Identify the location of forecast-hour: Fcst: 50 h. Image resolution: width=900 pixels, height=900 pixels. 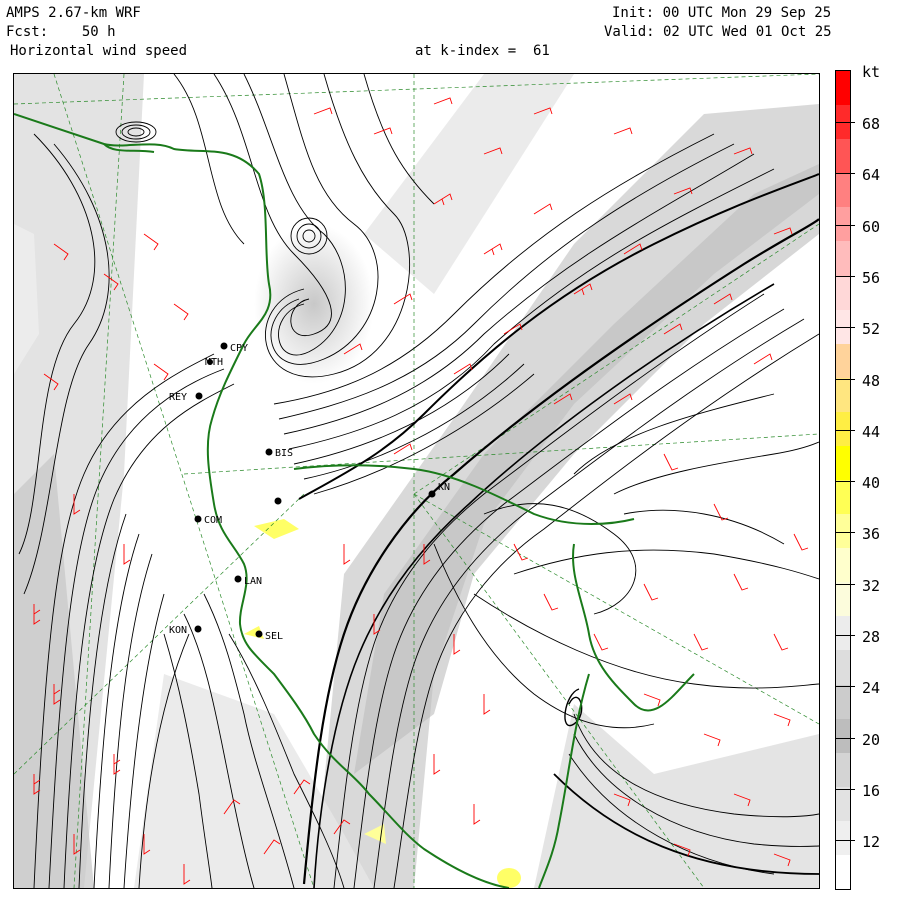
(61, 32).